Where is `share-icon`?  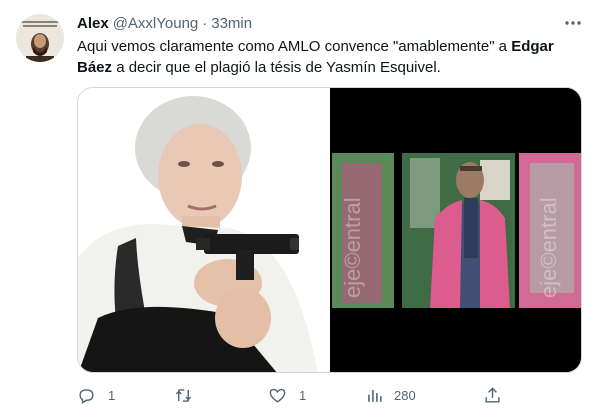
share-icon is located at coordinates (492, 394).